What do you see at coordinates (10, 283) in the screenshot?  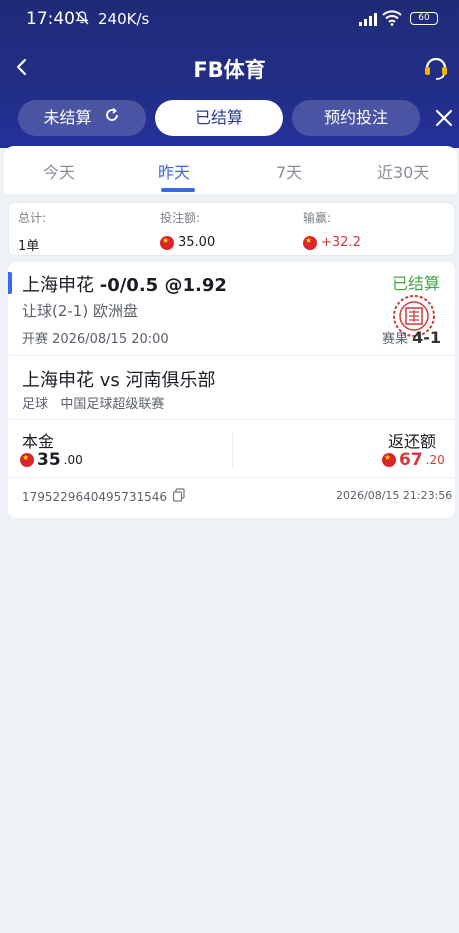 I see `card-accent-bar` at bounding box center [10, 283].